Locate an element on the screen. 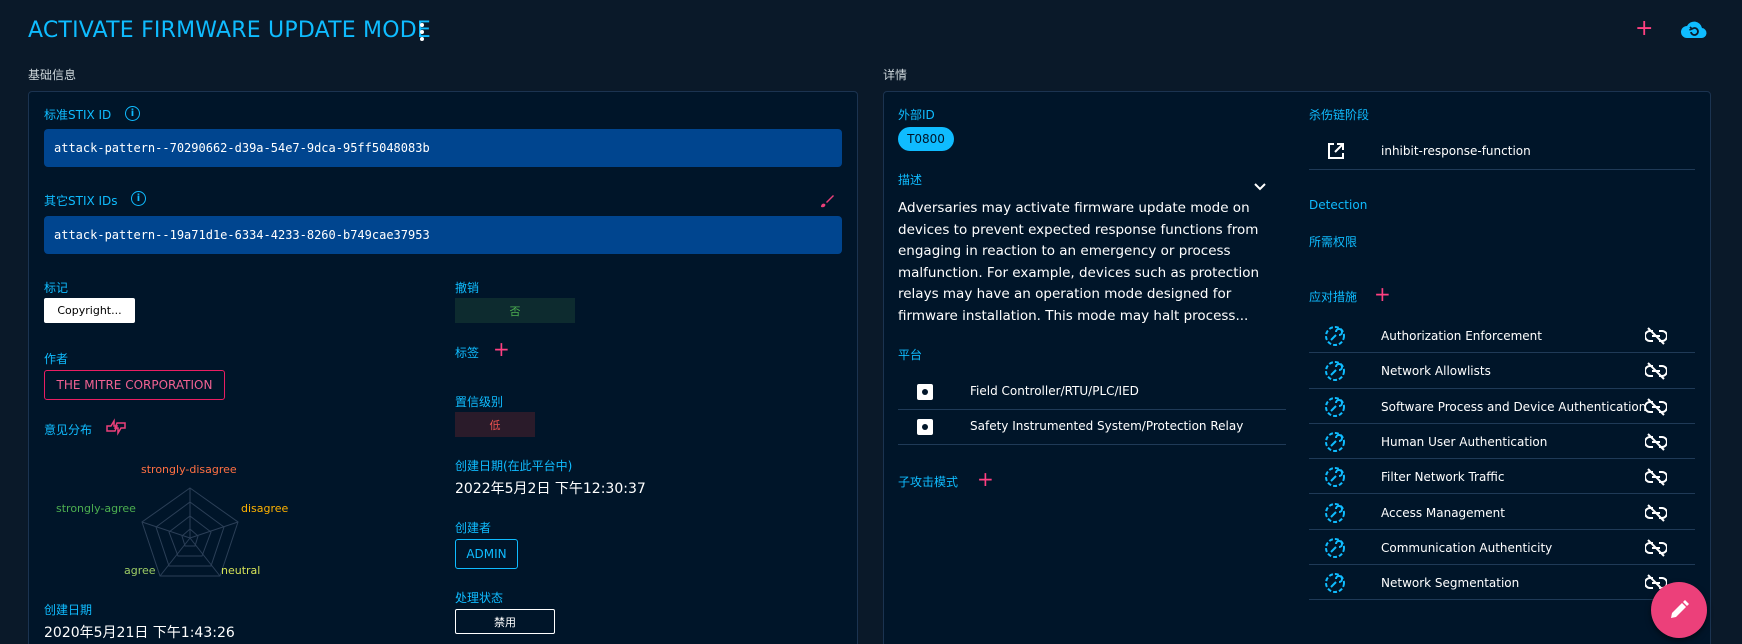 Image resolution: width=1742 pixels, height=644 pixels. author-chip: THE MITRE CORPORATION is located at coordinates (134, 385).